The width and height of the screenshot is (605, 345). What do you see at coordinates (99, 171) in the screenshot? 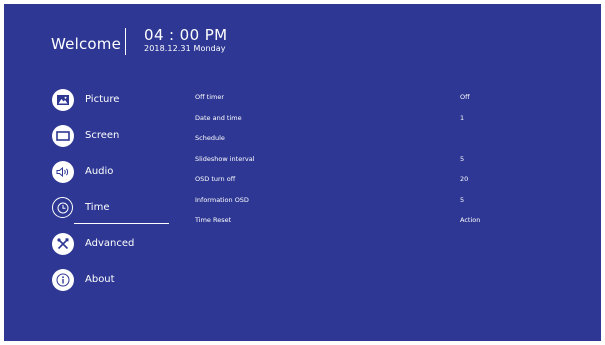
I see `sidebar-item-label: Audio` at bounding box center [99, 171].